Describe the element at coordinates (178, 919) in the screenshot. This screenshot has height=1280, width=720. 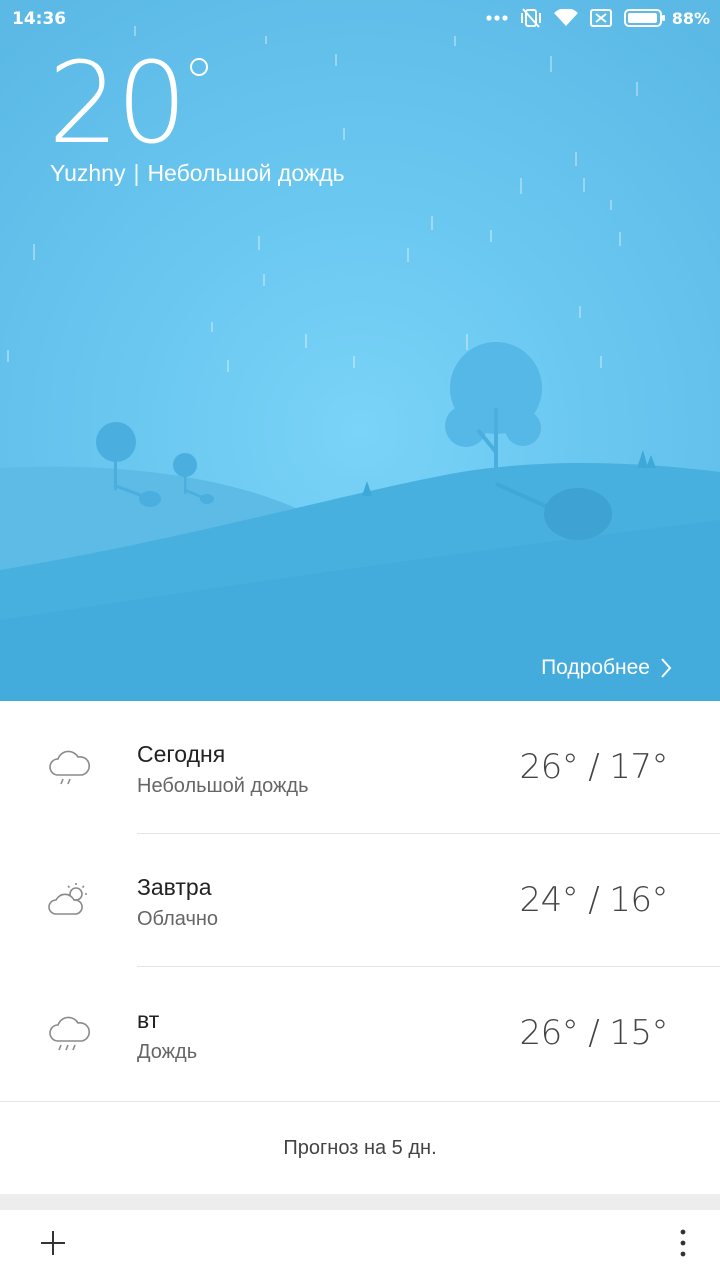
I see `forecast-condition: Облачно` at that location.